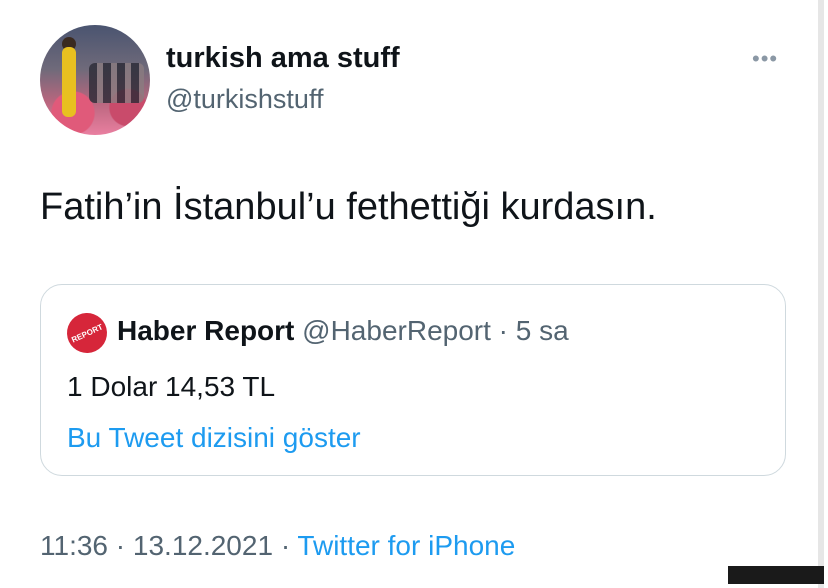 The height and width of the screenshot is (588, 828). I want to click on author-handle: @turkishstuff, so click(244, 99).